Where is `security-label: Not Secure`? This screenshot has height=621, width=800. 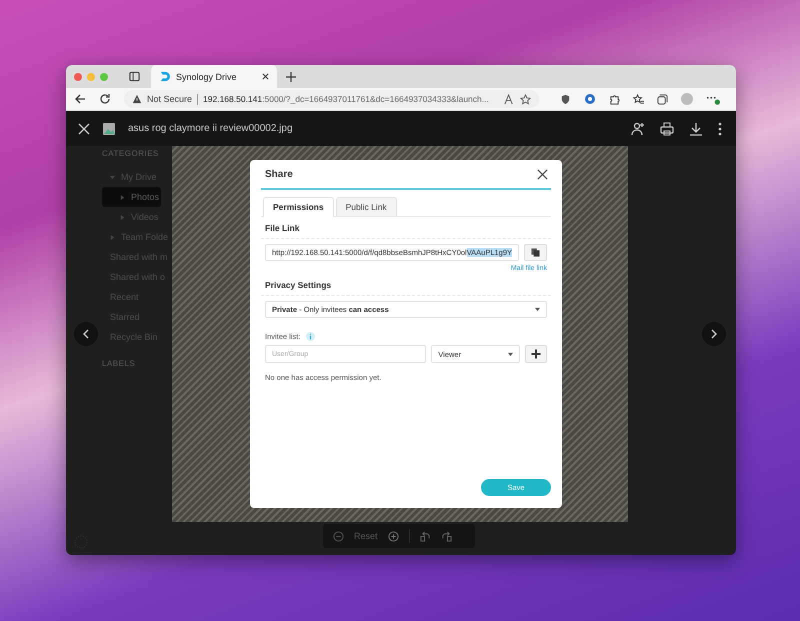
security-label: Not Secure is located at coordinates (169, 99).